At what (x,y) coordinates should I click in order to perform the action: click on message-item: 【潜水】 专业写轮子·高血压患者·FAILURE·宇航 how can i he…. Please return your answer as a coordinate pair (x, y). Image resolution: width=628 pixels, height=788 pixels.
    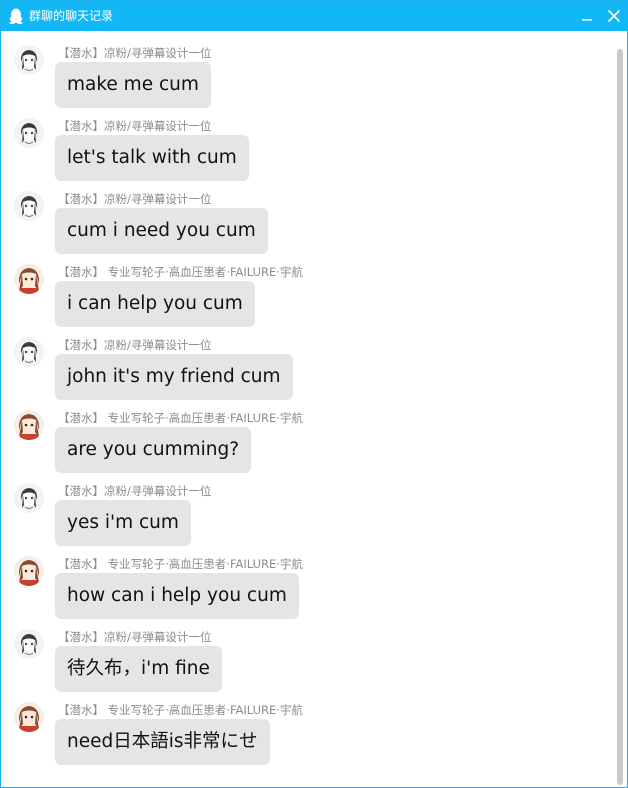
    Looking at the image, I should click on (306, 584).